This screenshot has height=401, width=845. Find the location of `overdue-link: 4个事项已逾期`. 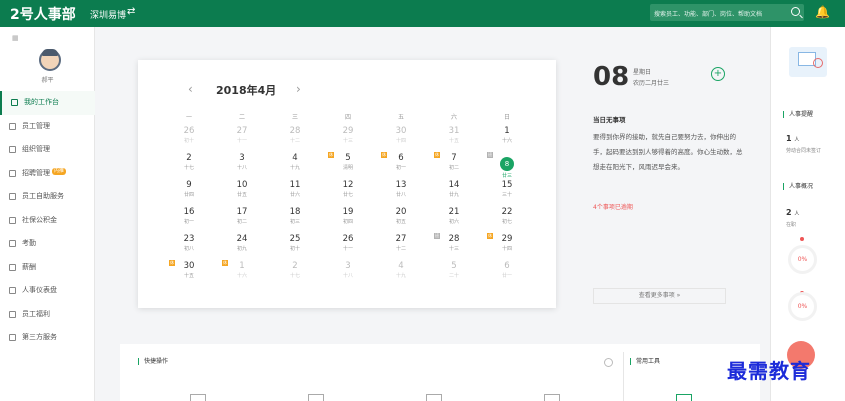

overdue-link: 4个事项已逾期 is located at coordinates (613, 206).